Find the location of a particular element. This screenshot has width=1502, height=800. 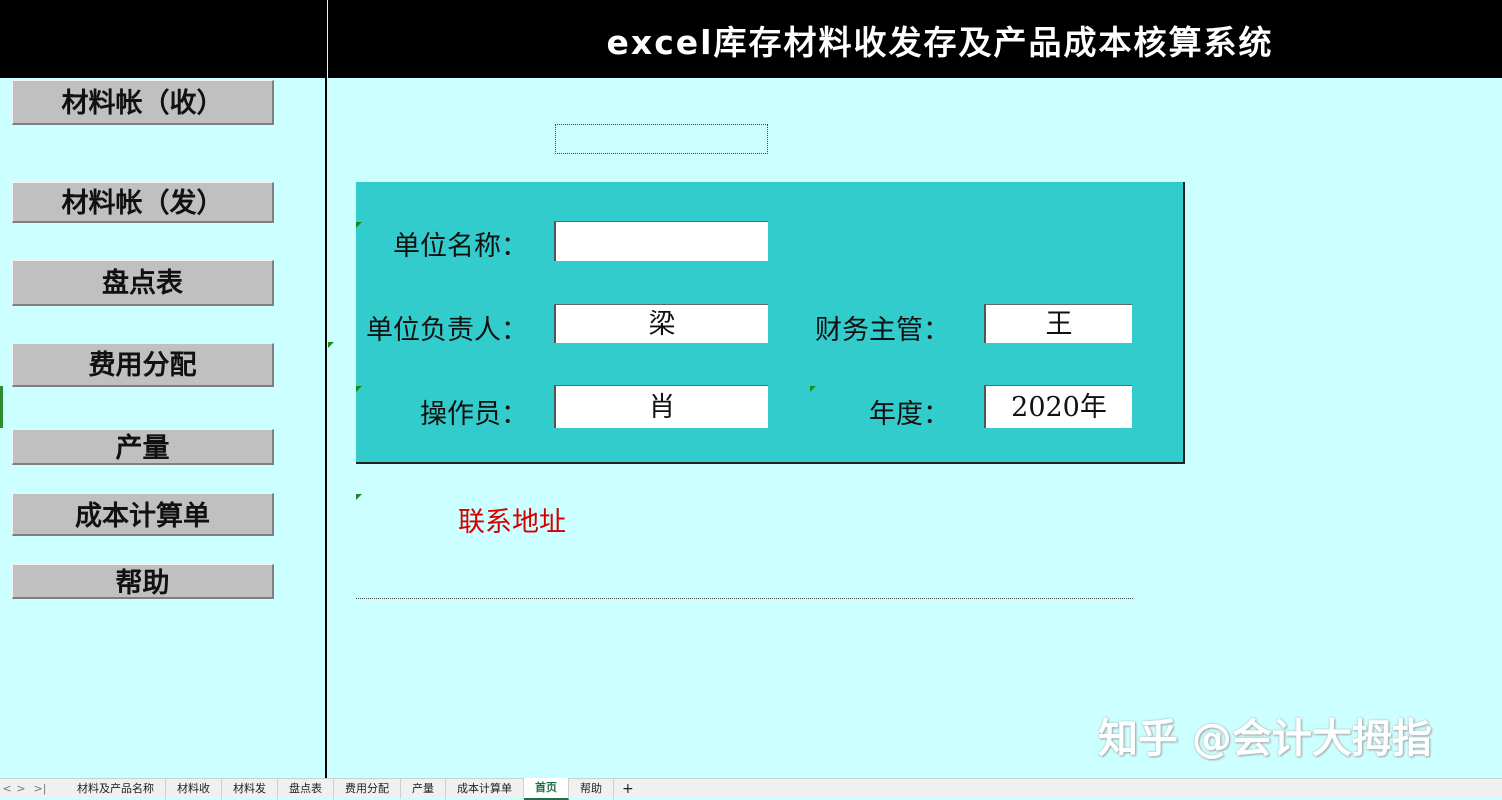

sheet-tab-inventory: 盘点表 is located at coordinates (306, 788).